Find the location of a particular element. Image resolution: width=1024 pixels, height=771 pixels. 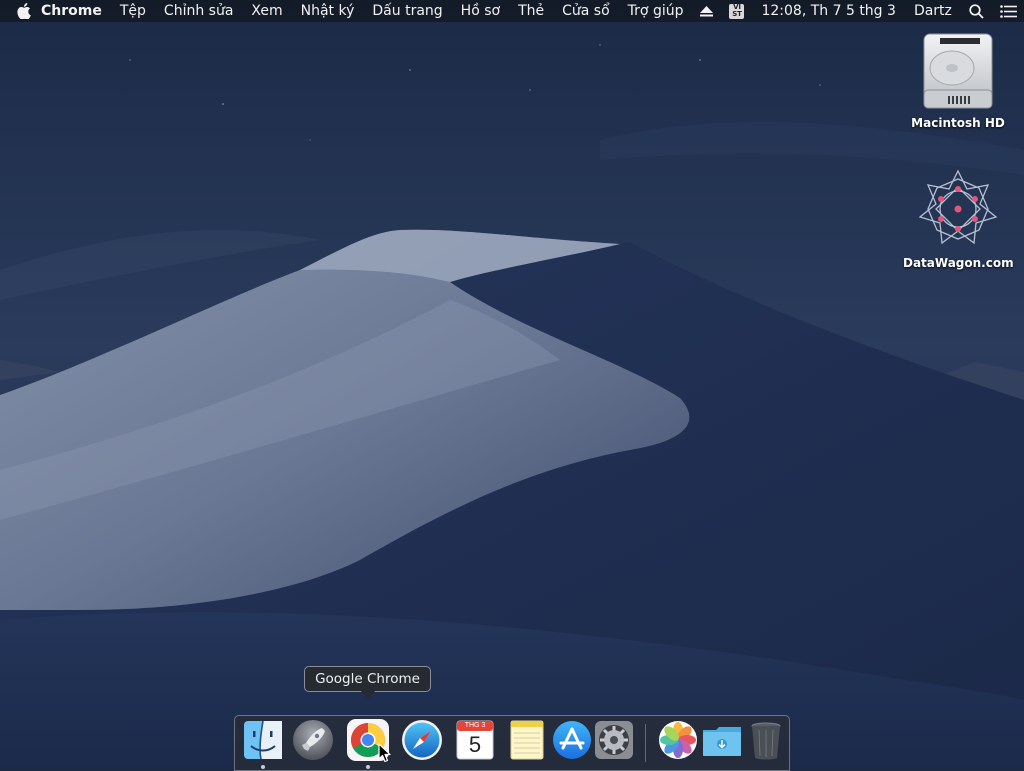

app-store-icon is located at coordinates (572, 740).